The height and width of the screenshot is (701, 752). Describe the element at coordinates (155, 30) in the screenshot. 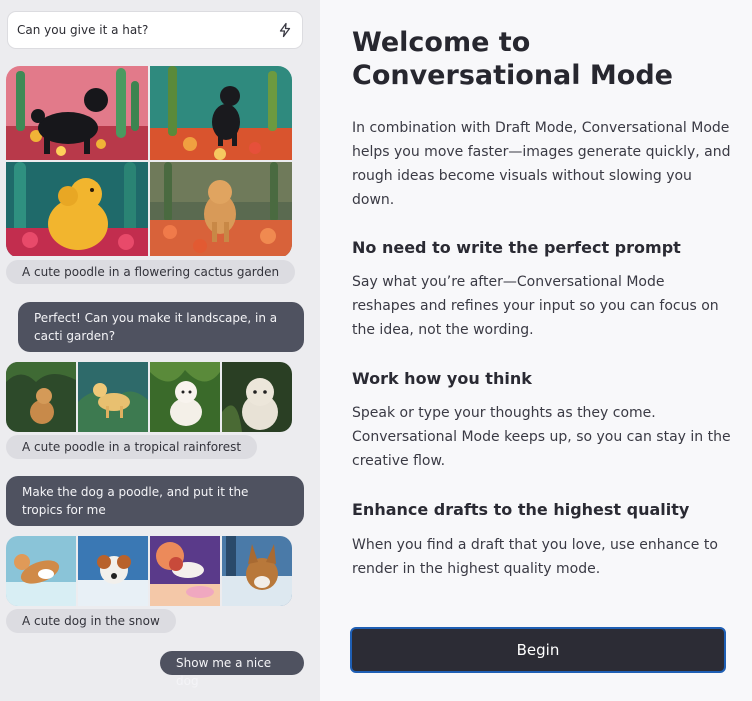

I see `prompt-input: Can you give it a hat?` at that location.